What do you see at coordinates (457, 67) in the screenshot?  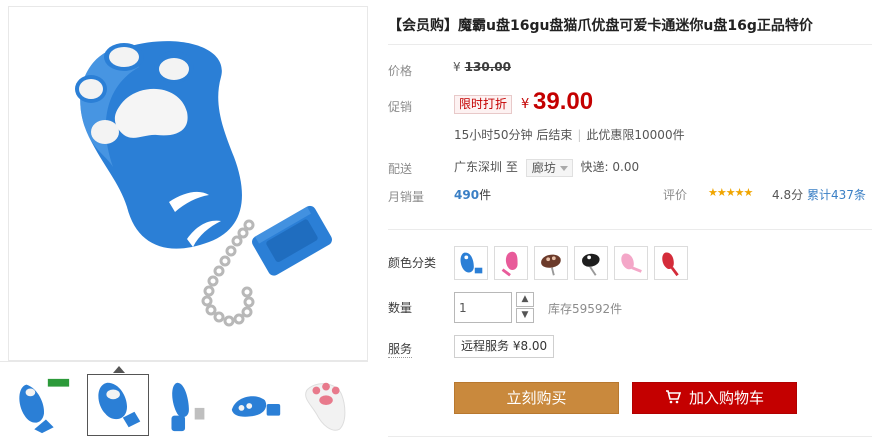 I see `currency-symbol: ¥` at bounding box center [457, 67].